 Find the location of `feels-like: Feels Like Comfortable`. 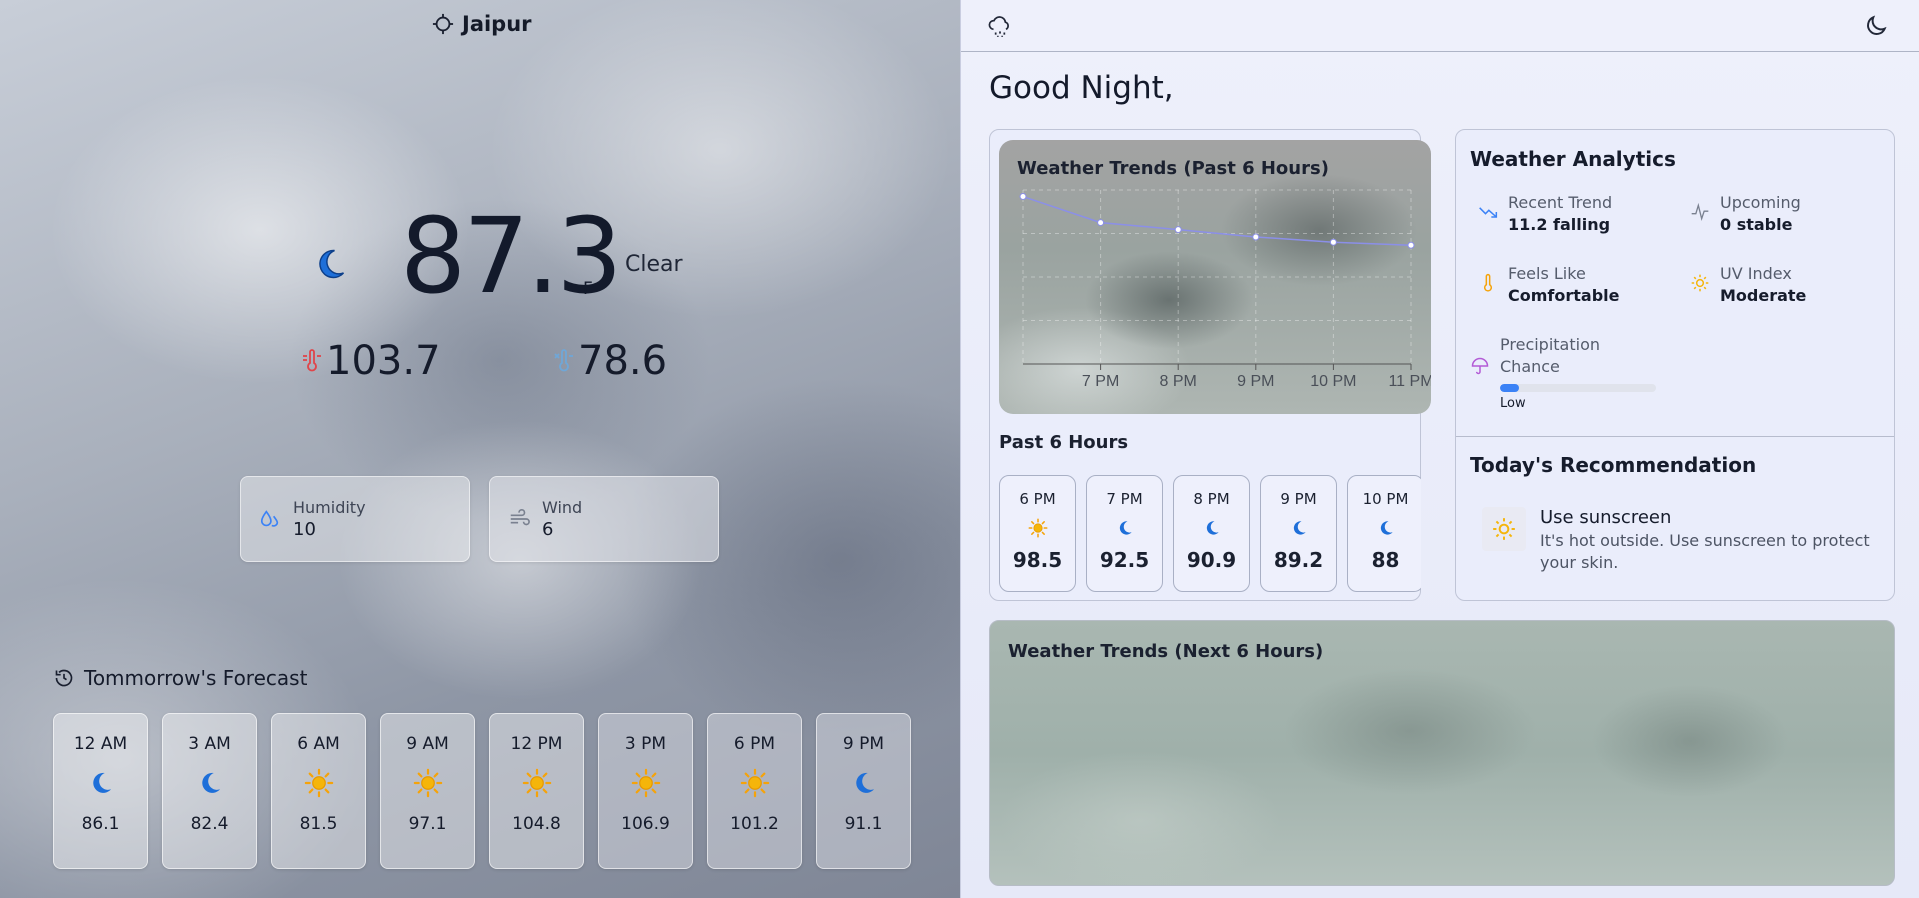

feels-like: Feels Like Comfortable is located at coordinates (1578, 285).